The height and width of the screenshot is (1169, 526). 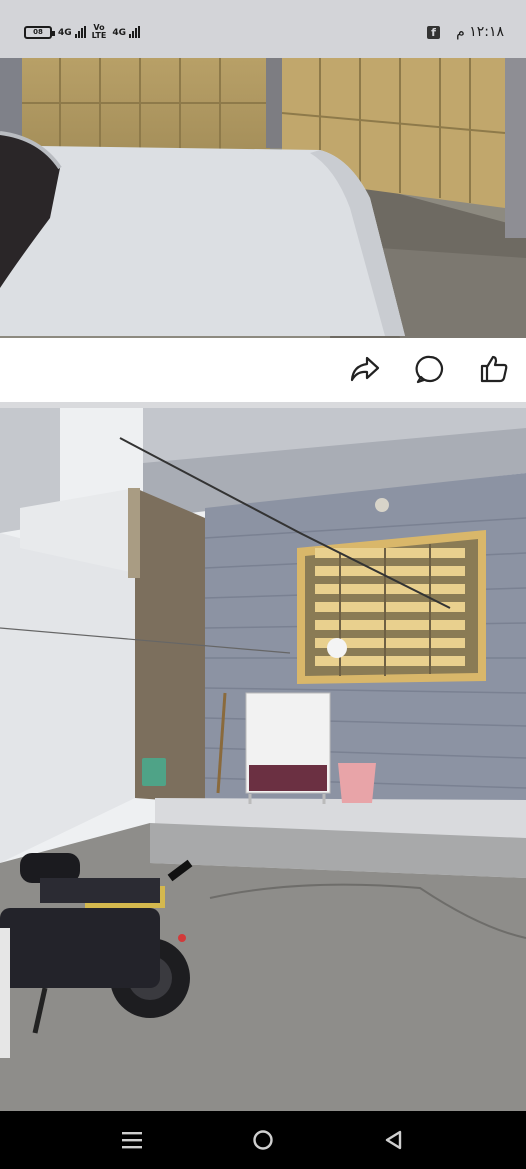 I want to click on back-button, so click(x=394, y=1140).